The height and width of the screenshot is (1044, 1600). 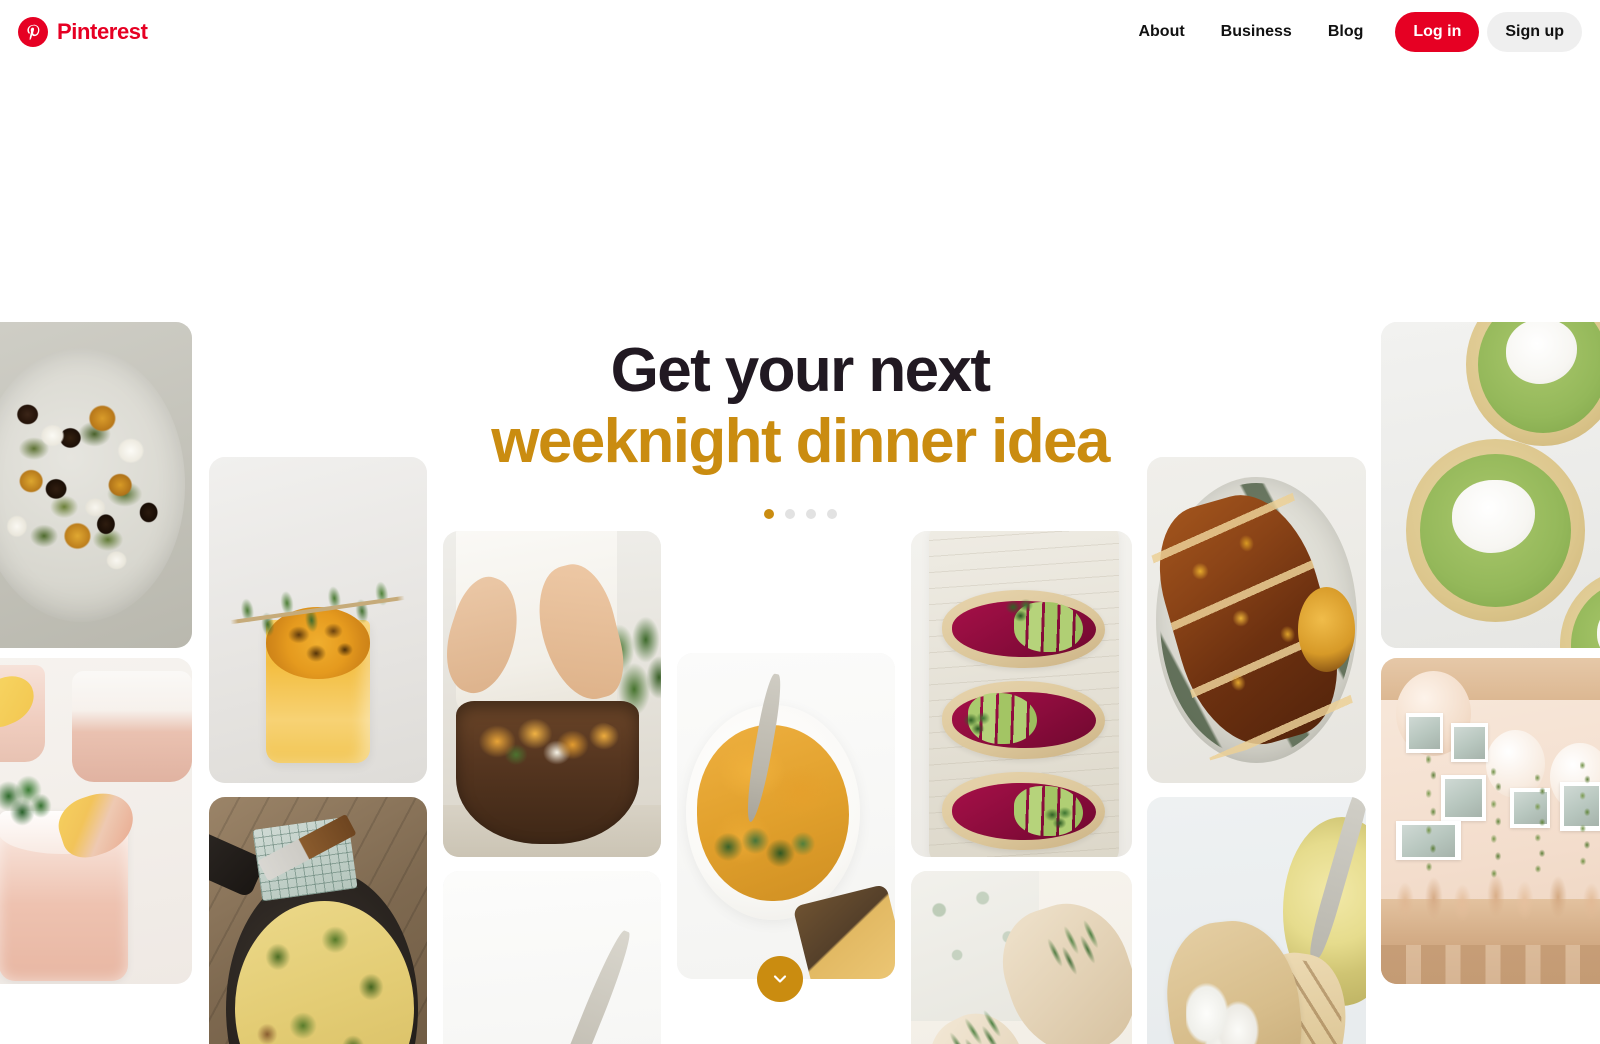 What do you see at coordinates (33, 32) in the screenshot?
I see `pinterest-logo-icon` at bounding box center [33, 32].